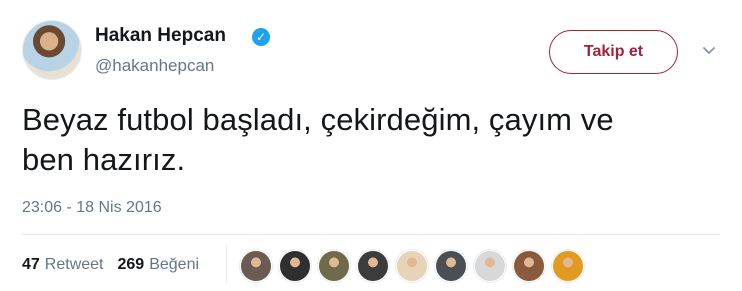 This screenshot has height=291, width=742. What do you see at coordinates (131, 264) in the screenshot?
I see `like-count: 269` at bounding box center [131, 264].